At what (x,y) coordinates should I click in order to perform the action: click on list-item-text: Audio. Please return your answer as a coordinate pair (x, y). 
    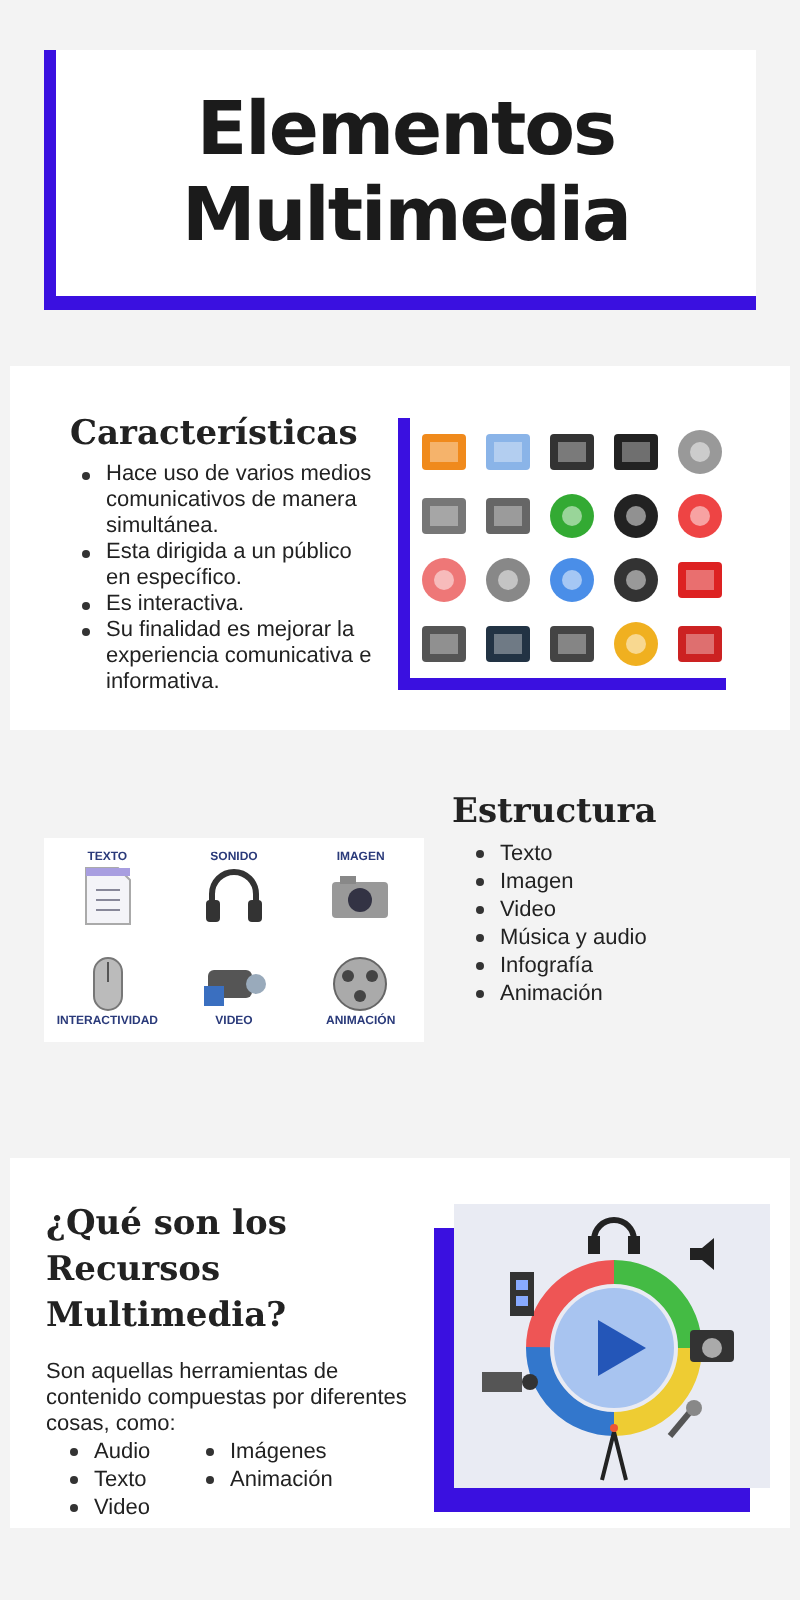
    Looking at the image, I should click on (122, 1451).